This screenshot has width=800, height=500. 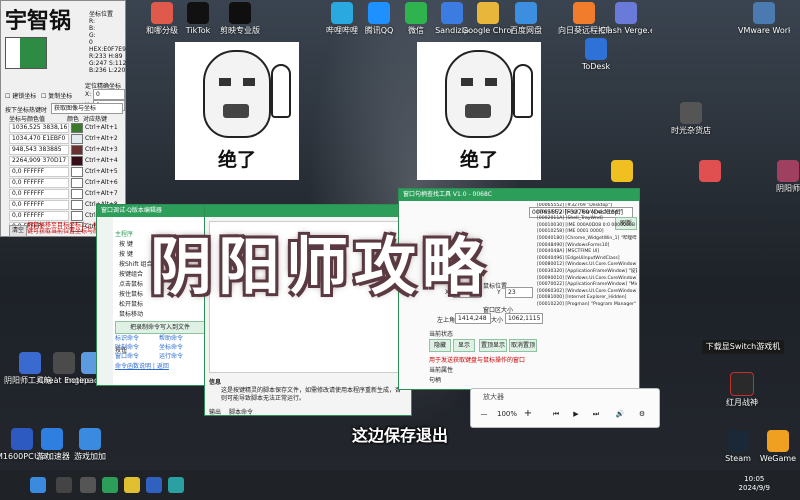 I want to click on command-link: 标识命令, so click(x=127, y=337).